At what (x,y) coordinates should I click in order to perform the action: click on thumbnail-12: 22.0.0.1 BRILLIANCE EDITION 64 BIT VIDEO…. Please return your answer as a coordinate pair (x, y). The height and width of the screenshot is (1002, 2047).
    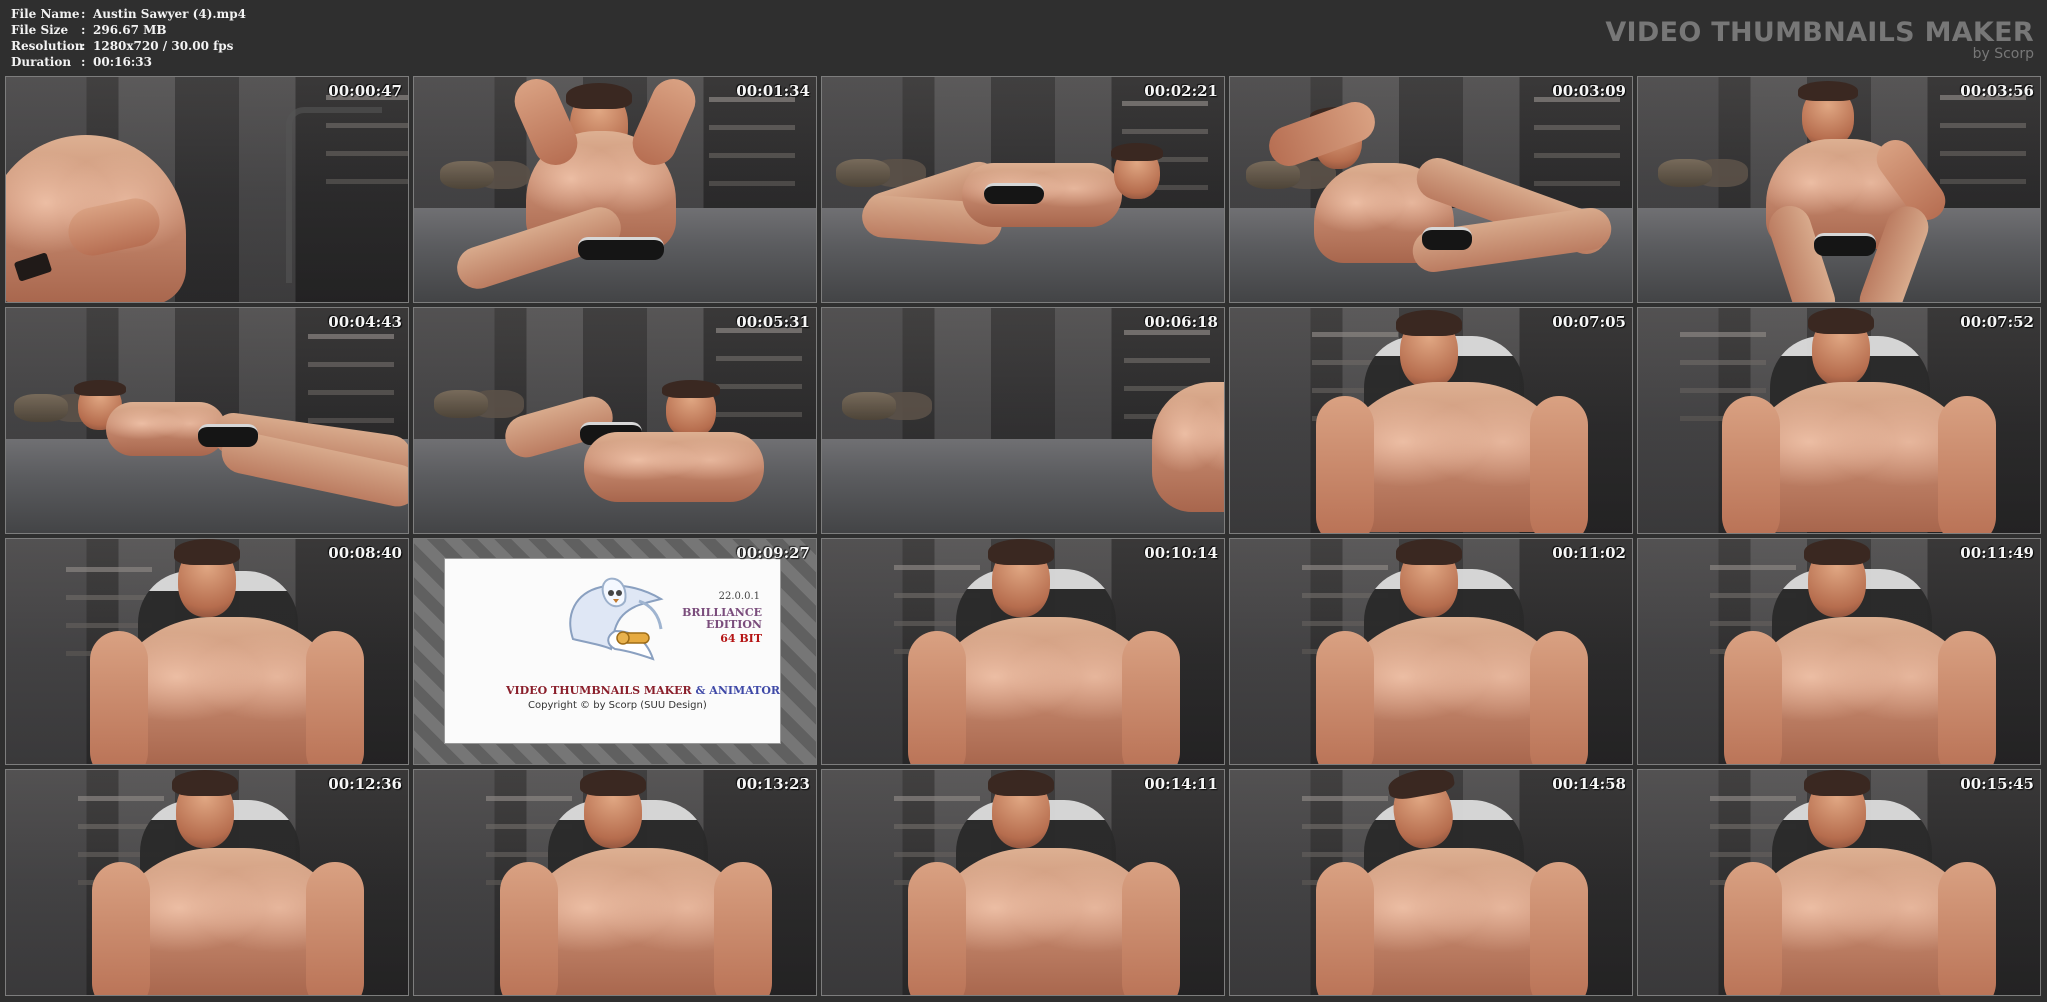
    Looking at the image, I should click on (615, 651).